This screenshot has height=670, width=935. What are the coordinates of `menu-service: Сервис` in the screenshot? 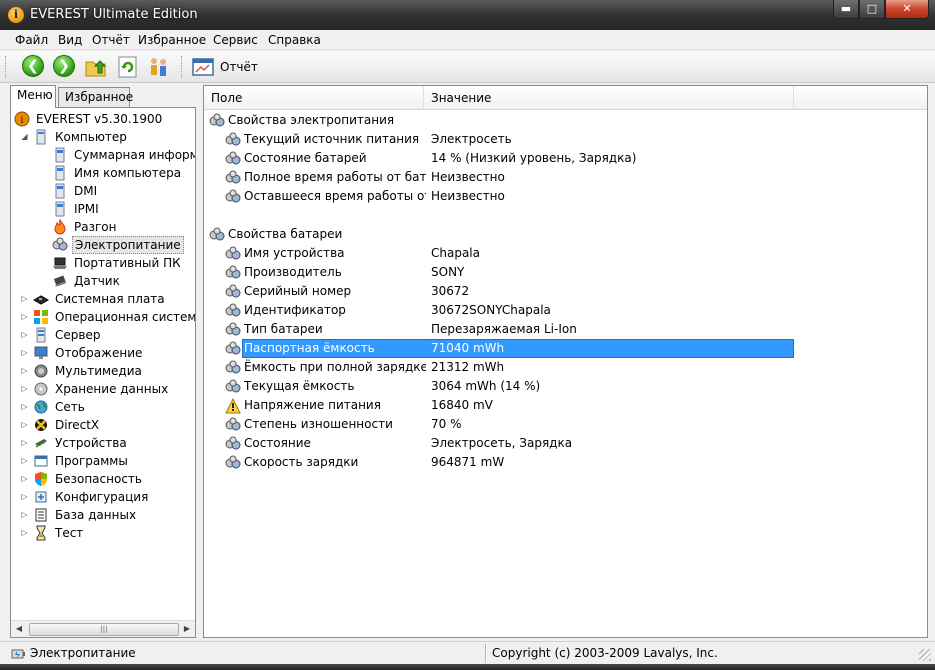 It's located at (235, 40).